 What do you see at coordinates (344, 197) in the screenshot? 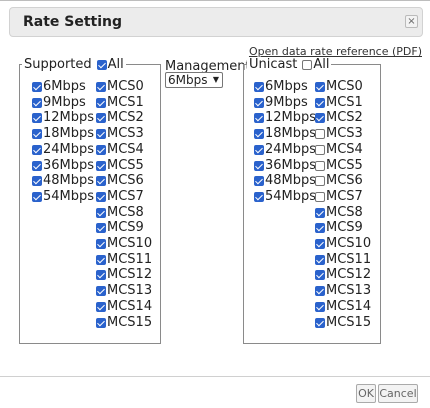
I see `unicast-mcs-rate-label: MCS7` at bounding box center [344, 197].